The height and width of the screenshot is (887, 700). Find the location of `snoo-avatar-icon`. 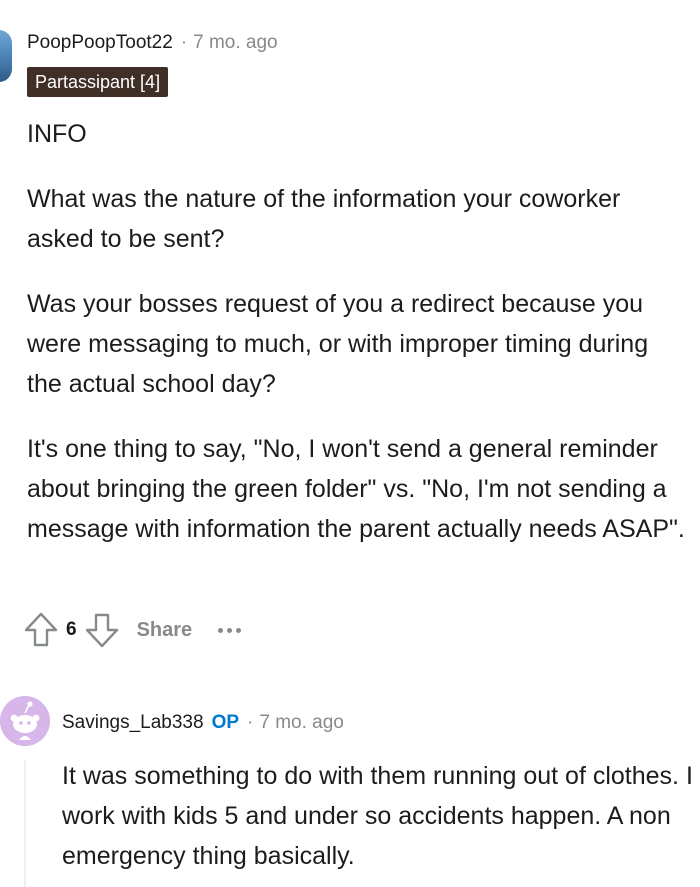

snoo-avatar-icon is located at coordinates (25, 721).